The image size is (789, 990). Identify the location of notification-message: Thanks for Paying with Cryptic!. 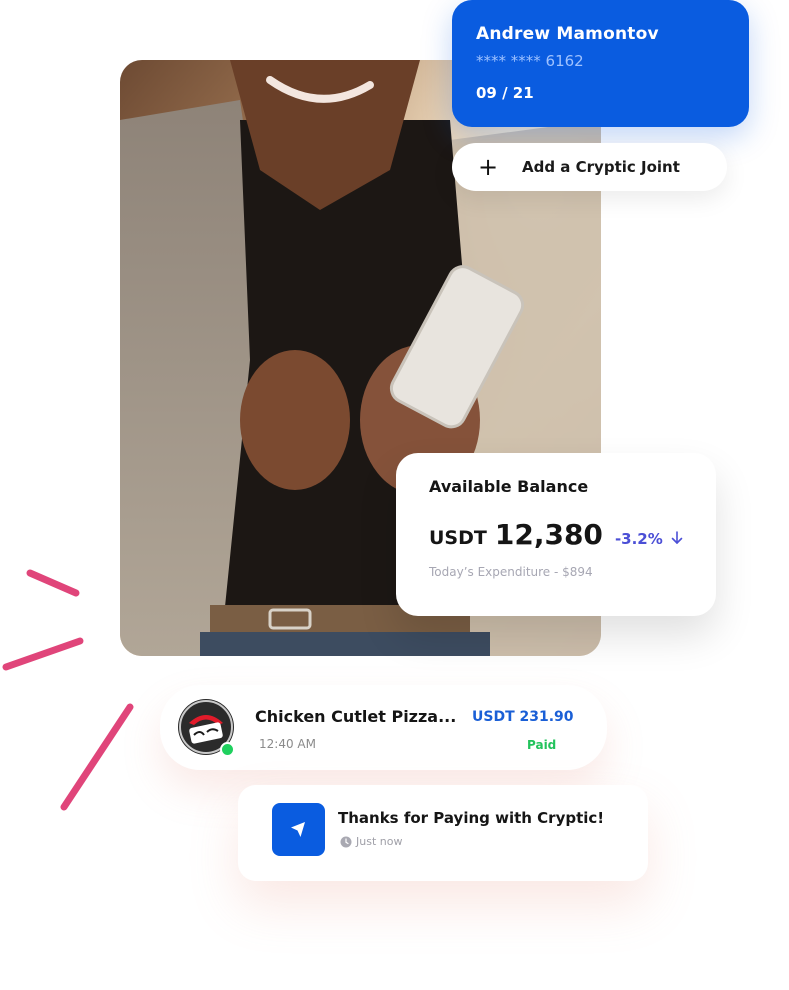
(471, 818).